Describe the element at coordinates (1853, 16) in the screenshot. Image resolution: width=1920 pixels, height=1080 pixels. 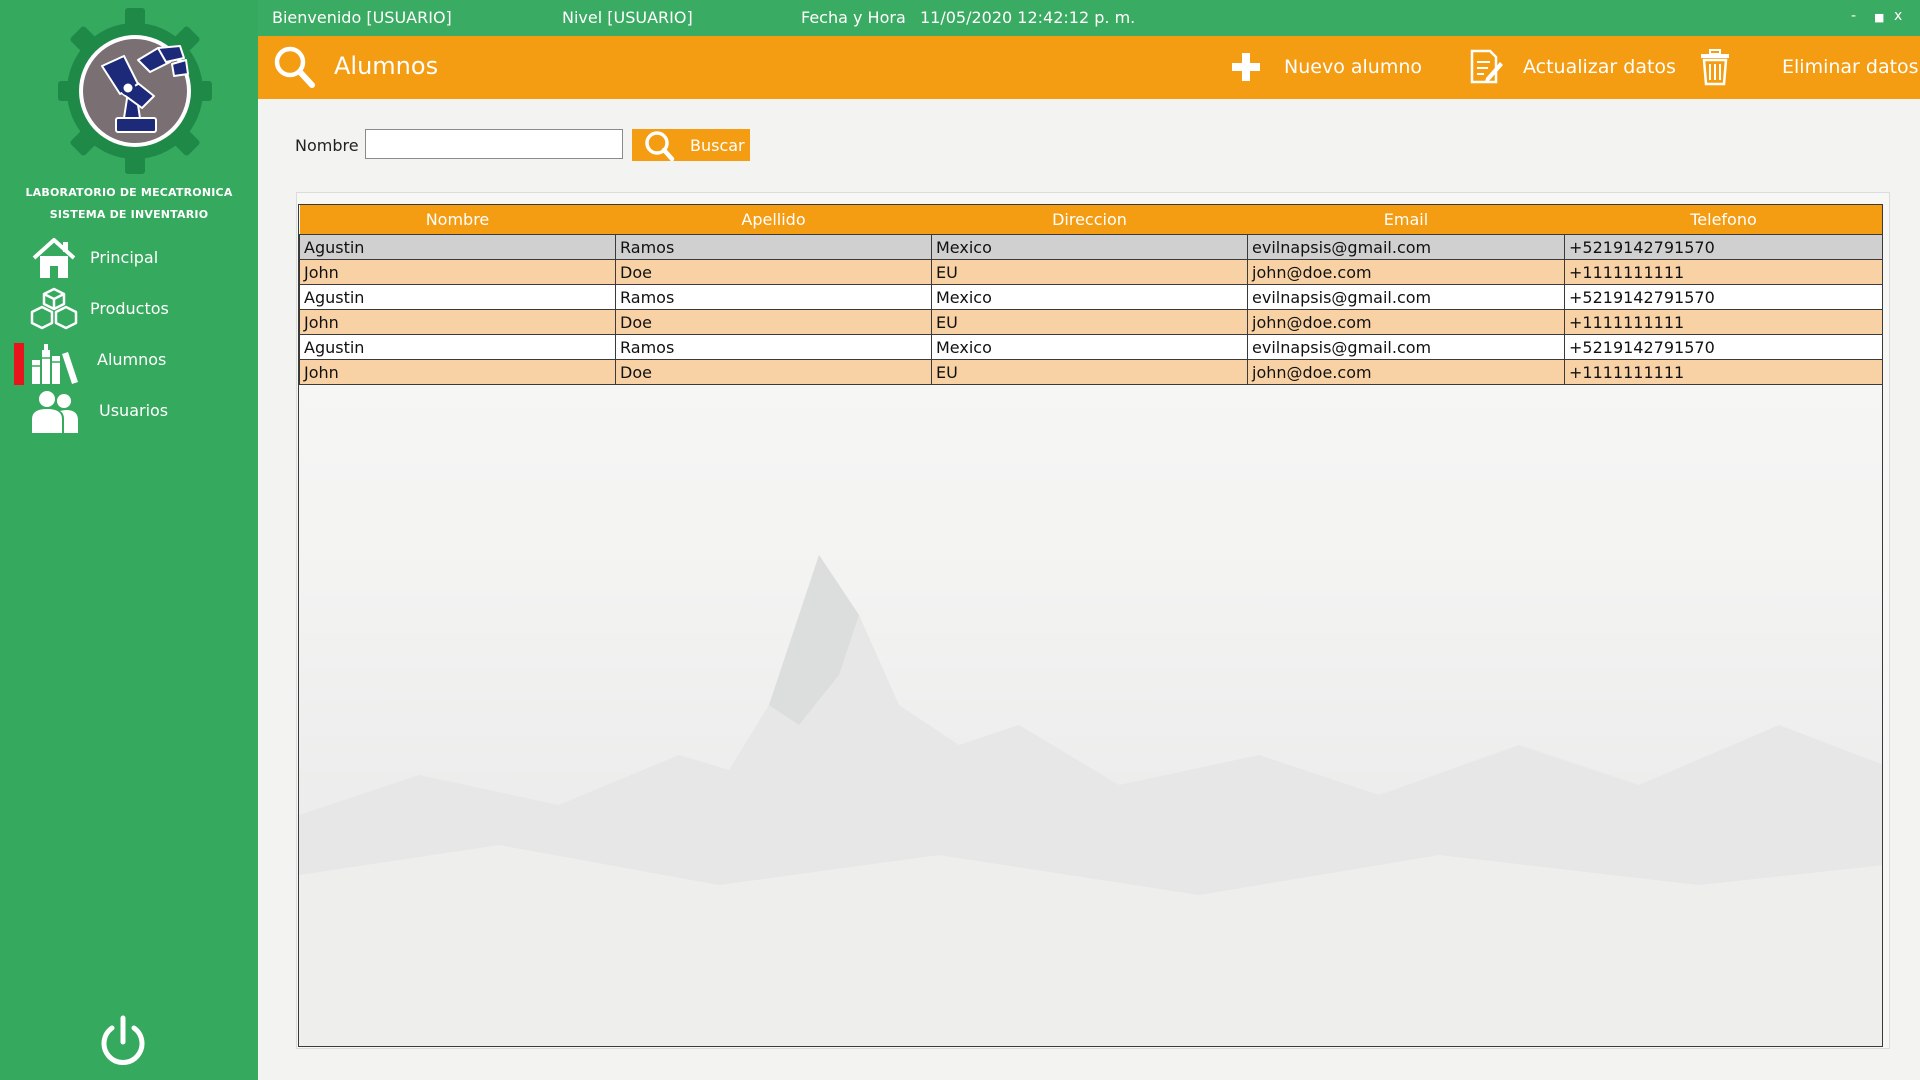
I see `minimize-button: -` at that location.